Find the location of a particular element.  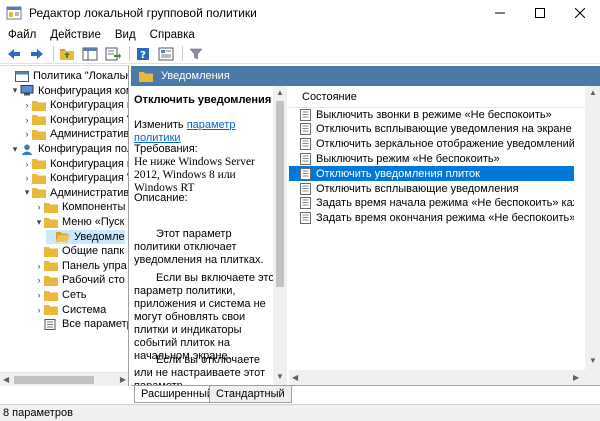

tree-item: › Панель упра is located at coordinates (80, 266).